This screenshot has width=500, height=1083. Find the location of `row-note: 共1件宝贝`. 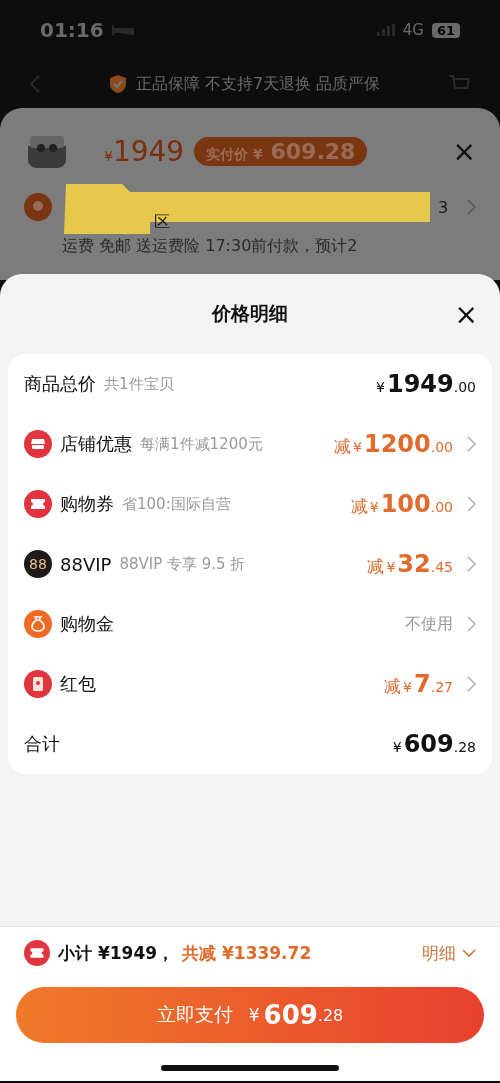

row-note: 共1件宝贝 is located at coordinates (139, 384).